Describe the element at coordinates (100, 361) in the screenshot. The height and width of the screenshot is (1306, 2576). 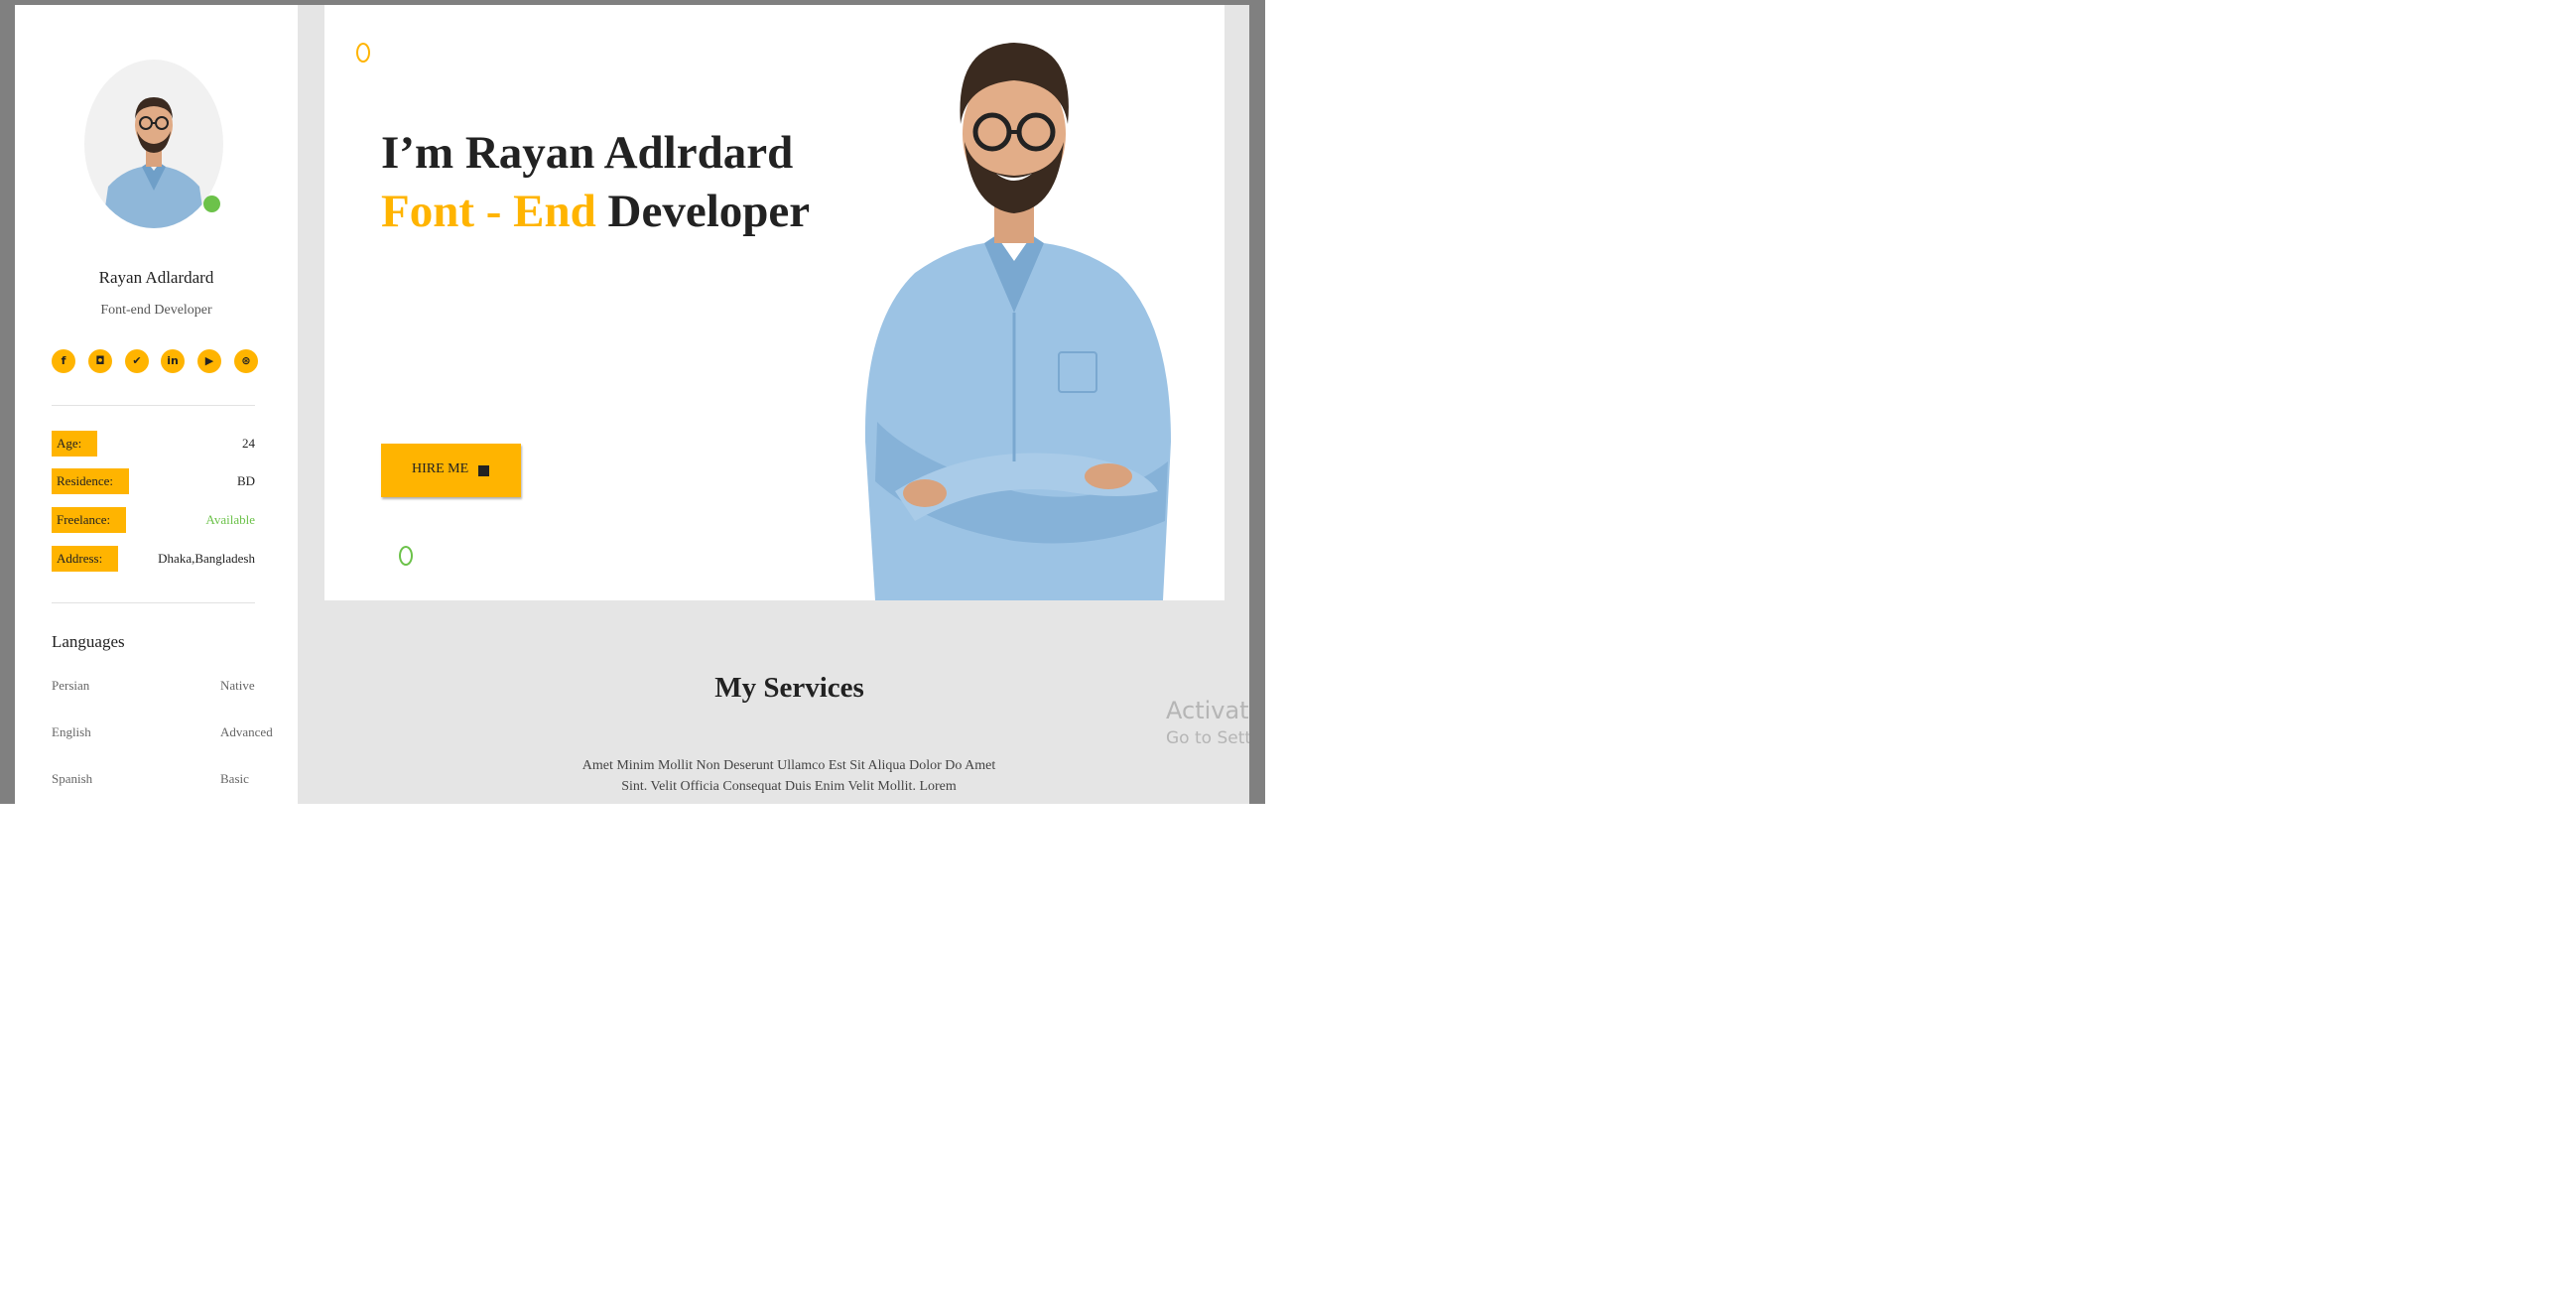
I see `instagram-icon: ◘` at that location.